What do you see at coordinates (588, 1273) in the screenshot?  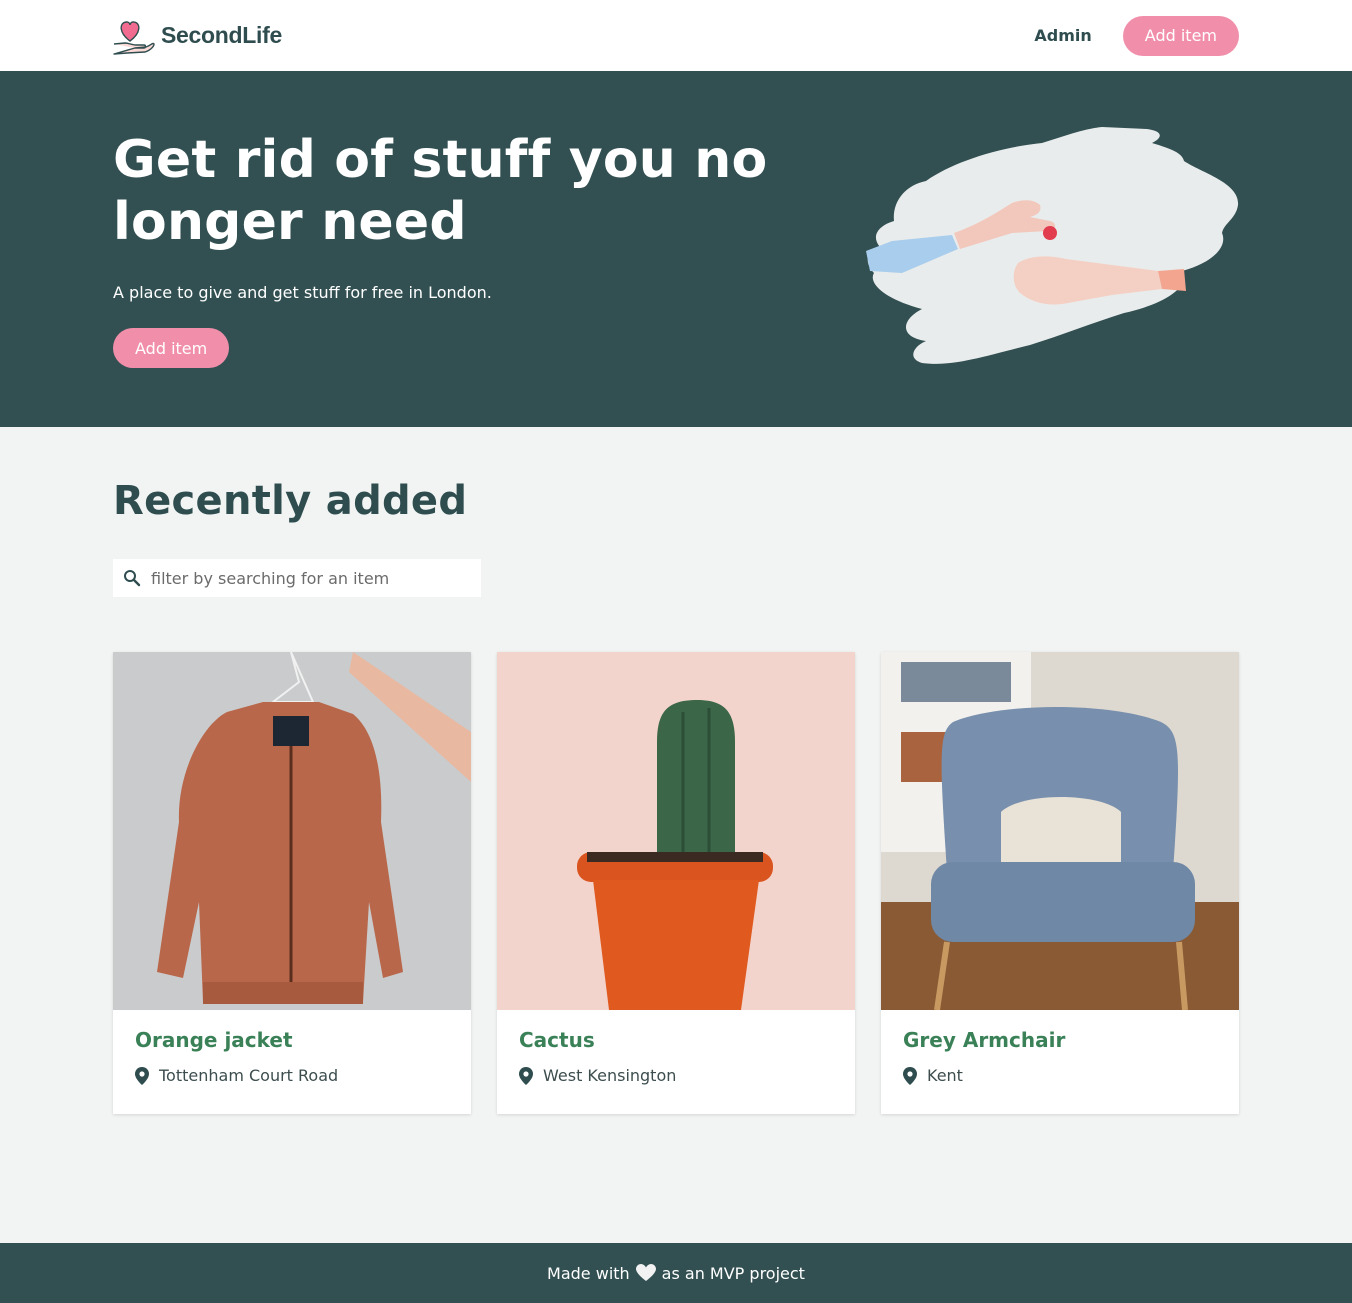 I see `footer-text-before: Made with` at bounding box center [588, 1273].